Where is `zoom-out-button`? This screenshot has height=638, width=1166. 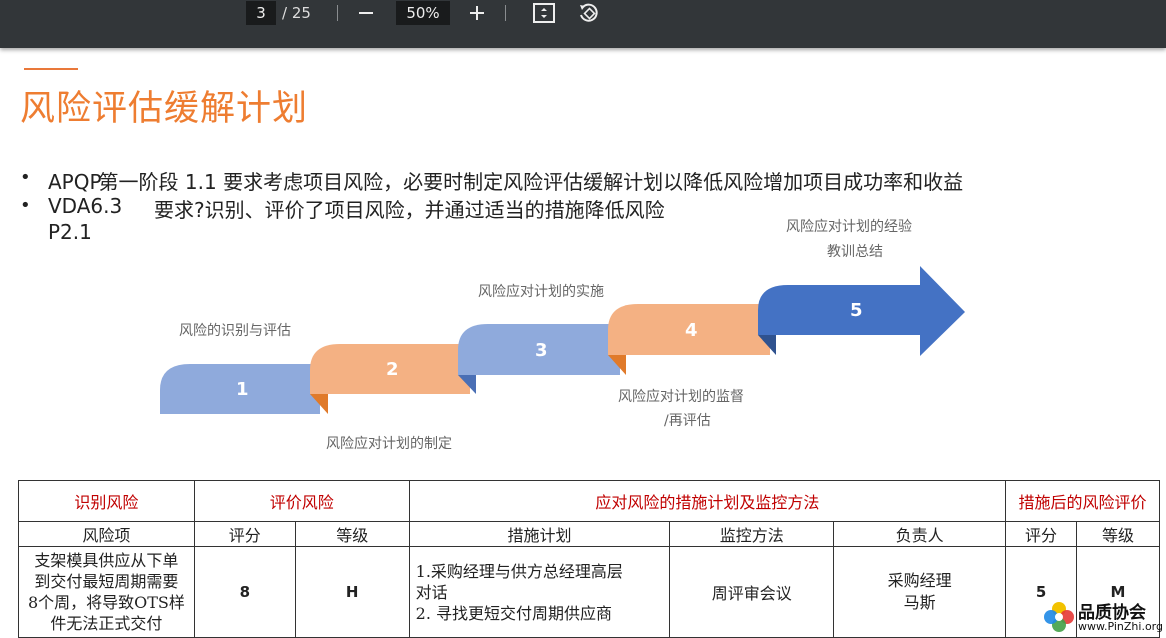 zoom-out-button is located at coordinates (366, 13).